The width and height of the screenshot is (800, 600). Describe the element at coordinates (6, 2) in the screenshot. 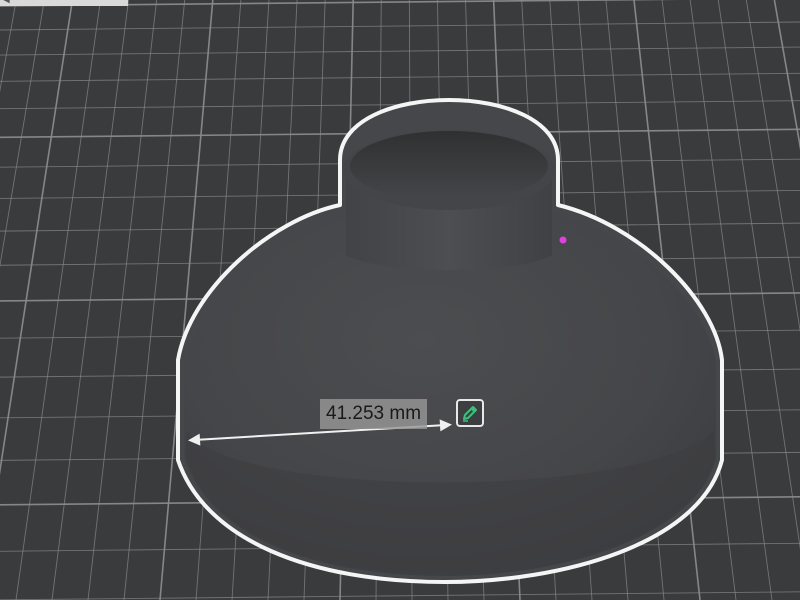

I see `arrow-left-icon: ◀` at that location.